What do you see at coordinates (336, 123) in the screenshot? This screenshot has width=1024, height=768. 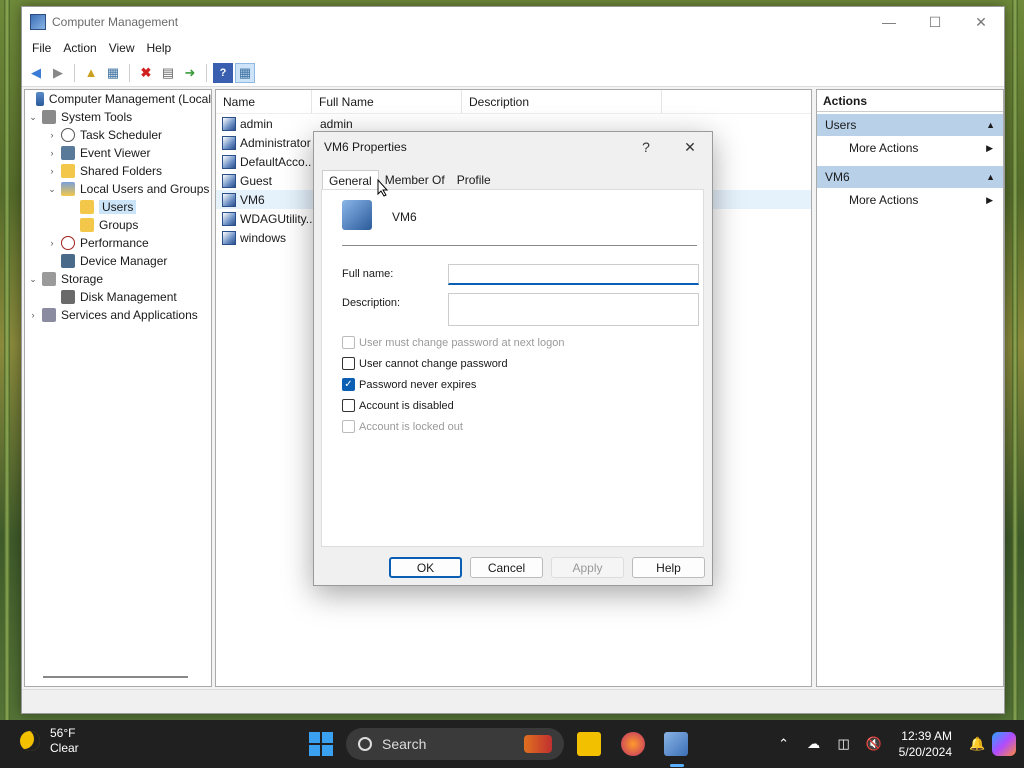 I see `full-name-cell: admin` at bounding box center [336, 123].